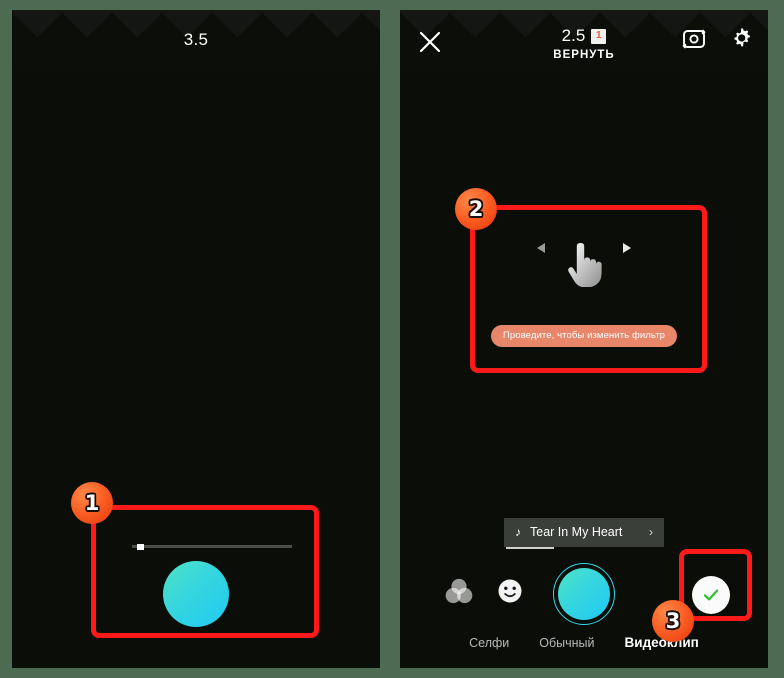 The image size is (784, 678). What do you see at coordinates (584, 48) in the screenshot?
I see `top-bar: 2.5 1 ВЕРНУТЬ` at bounding box center [584, 48].